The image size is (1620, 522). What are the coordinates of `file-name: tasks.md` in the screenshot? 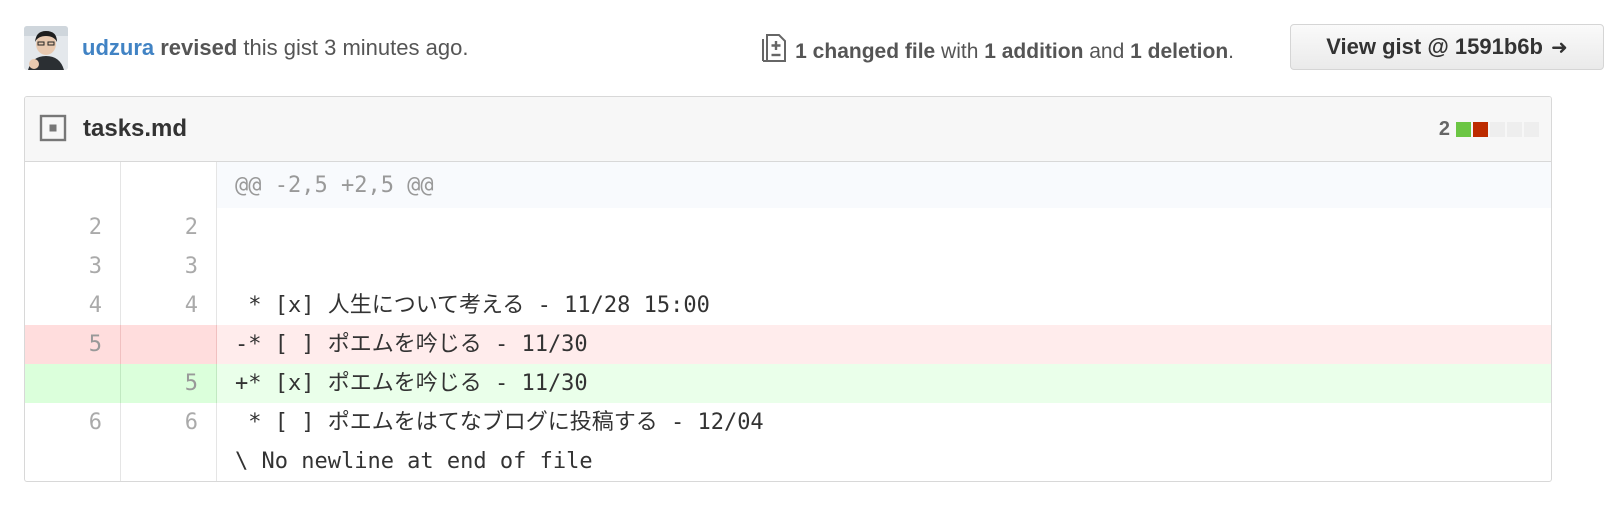 It's located at (135, 129).